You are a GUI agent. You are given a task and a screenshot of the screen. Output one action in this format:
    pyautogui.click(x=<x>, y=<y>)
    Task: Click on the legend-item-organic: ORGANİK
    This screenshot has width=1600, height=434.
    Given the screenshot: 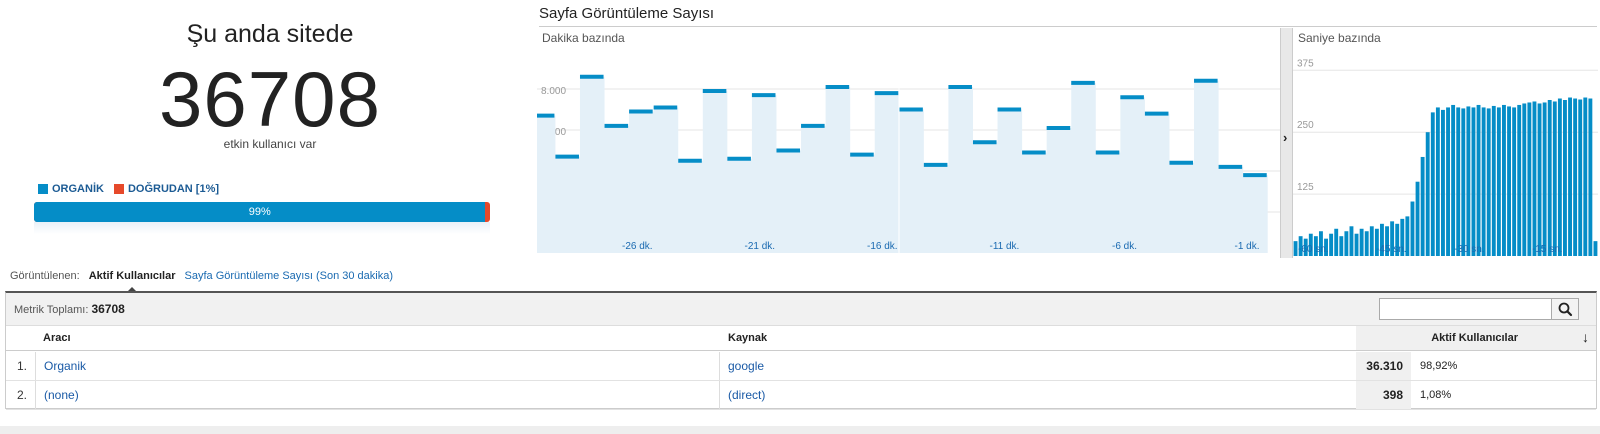 What is the action you would take?
    pyautogui.click(x=71, y=189)
    